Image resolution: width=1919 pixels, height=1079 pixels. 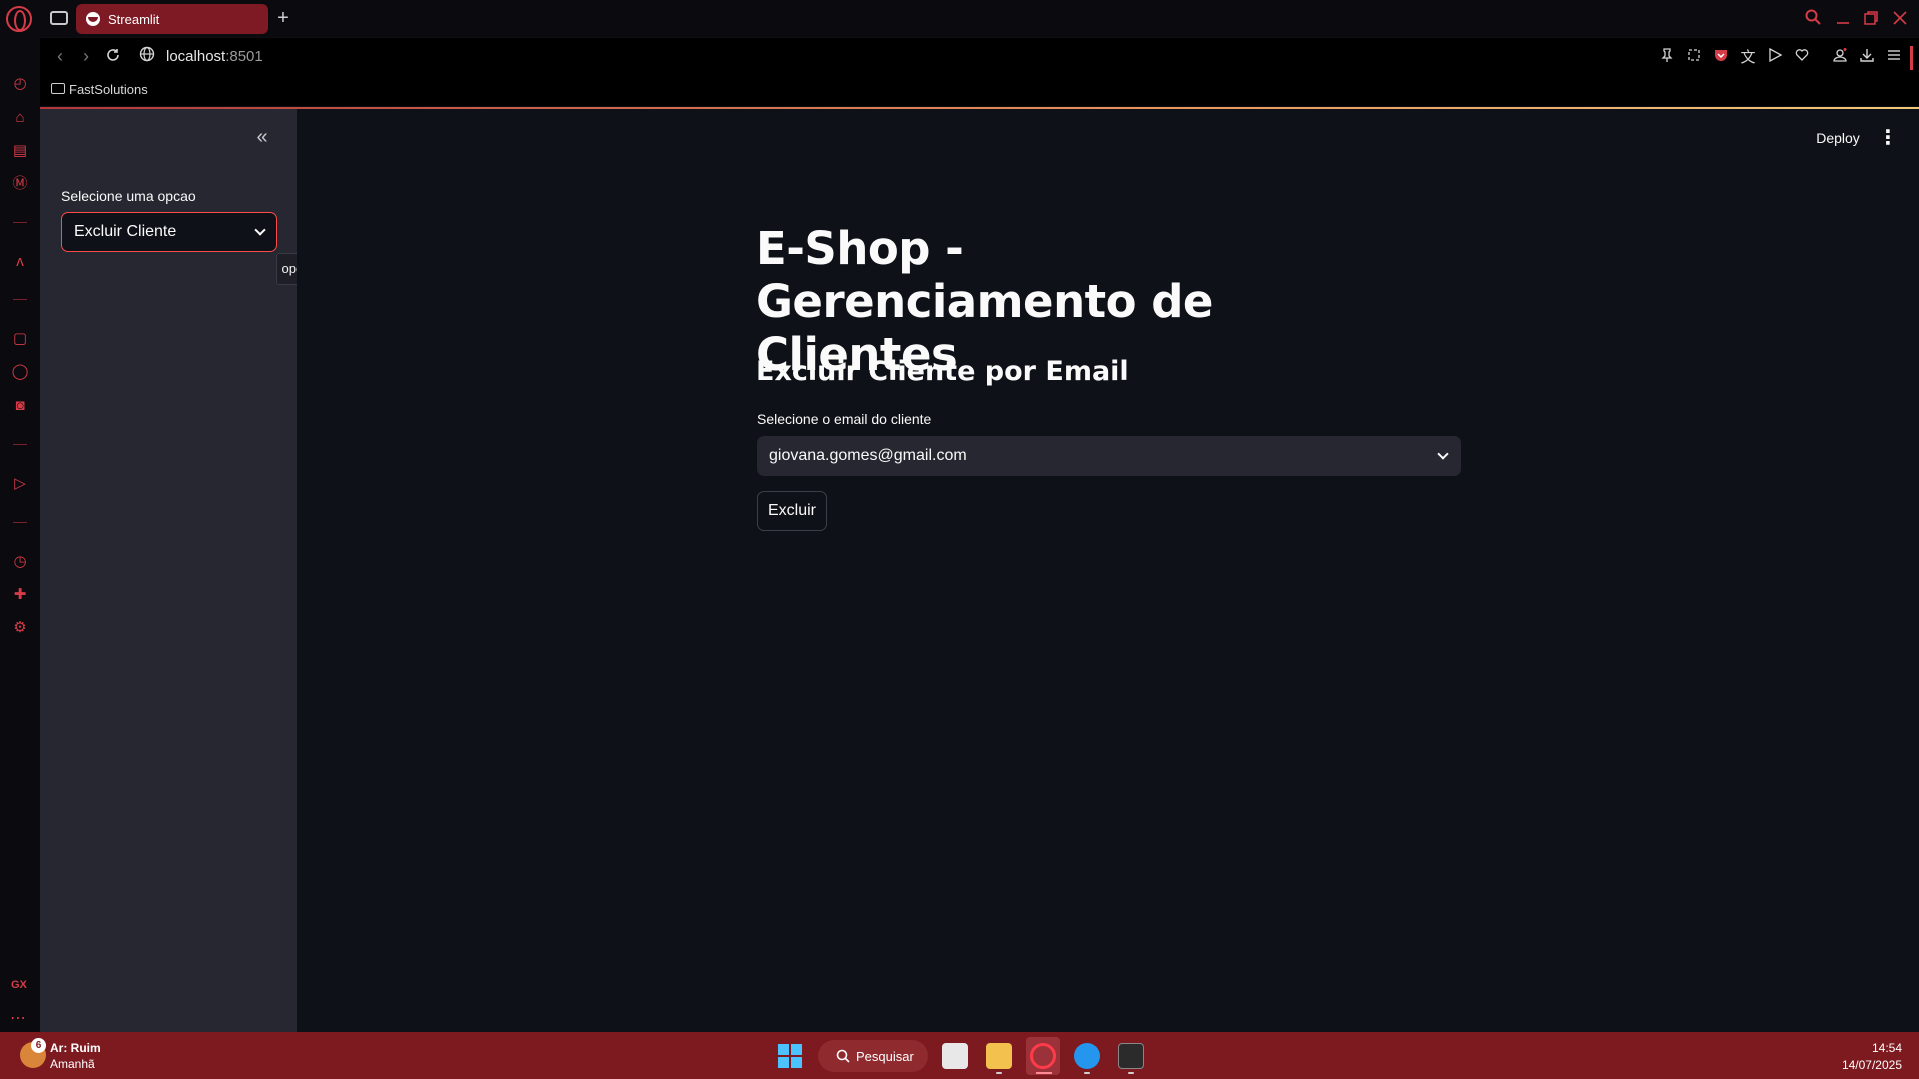 What do you see at coordinates (262, 138) in the screenshot?
I see `collapse-sidebar-icon: «` at bounding box center [262, 138].